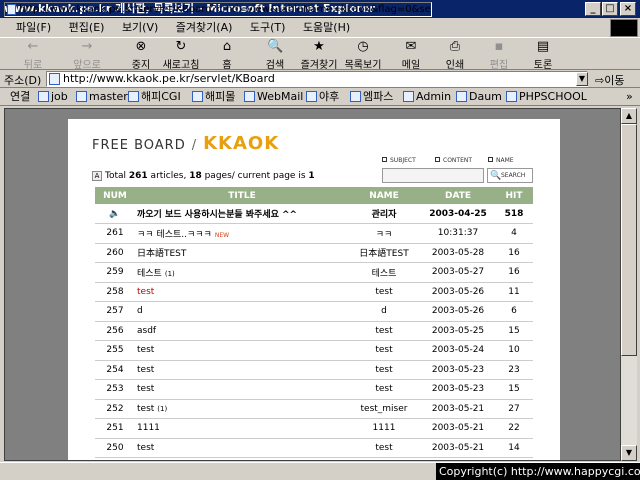 This screenshot has height=480, width=640. I want to click on board-search-button: 🔍 SEARCH, so click(510, 175).